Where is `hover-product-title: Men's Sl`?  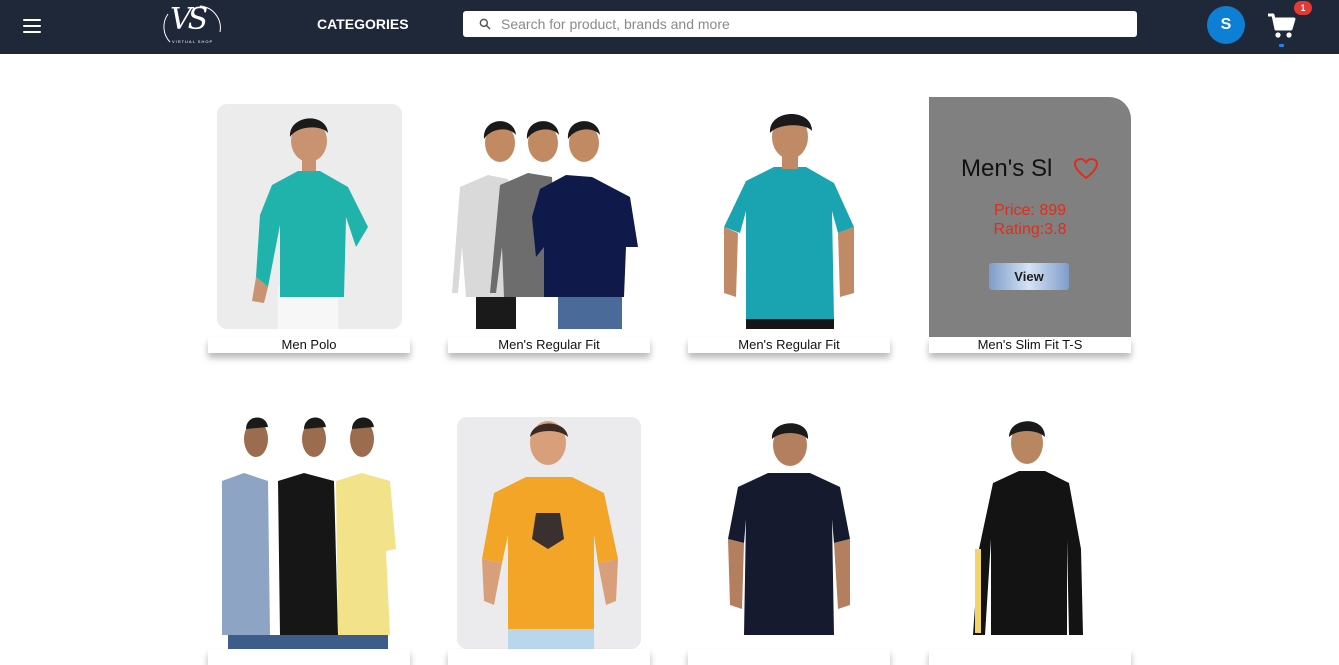
hover-product-title: Men's Sl is located at coordinates (1007, 168).